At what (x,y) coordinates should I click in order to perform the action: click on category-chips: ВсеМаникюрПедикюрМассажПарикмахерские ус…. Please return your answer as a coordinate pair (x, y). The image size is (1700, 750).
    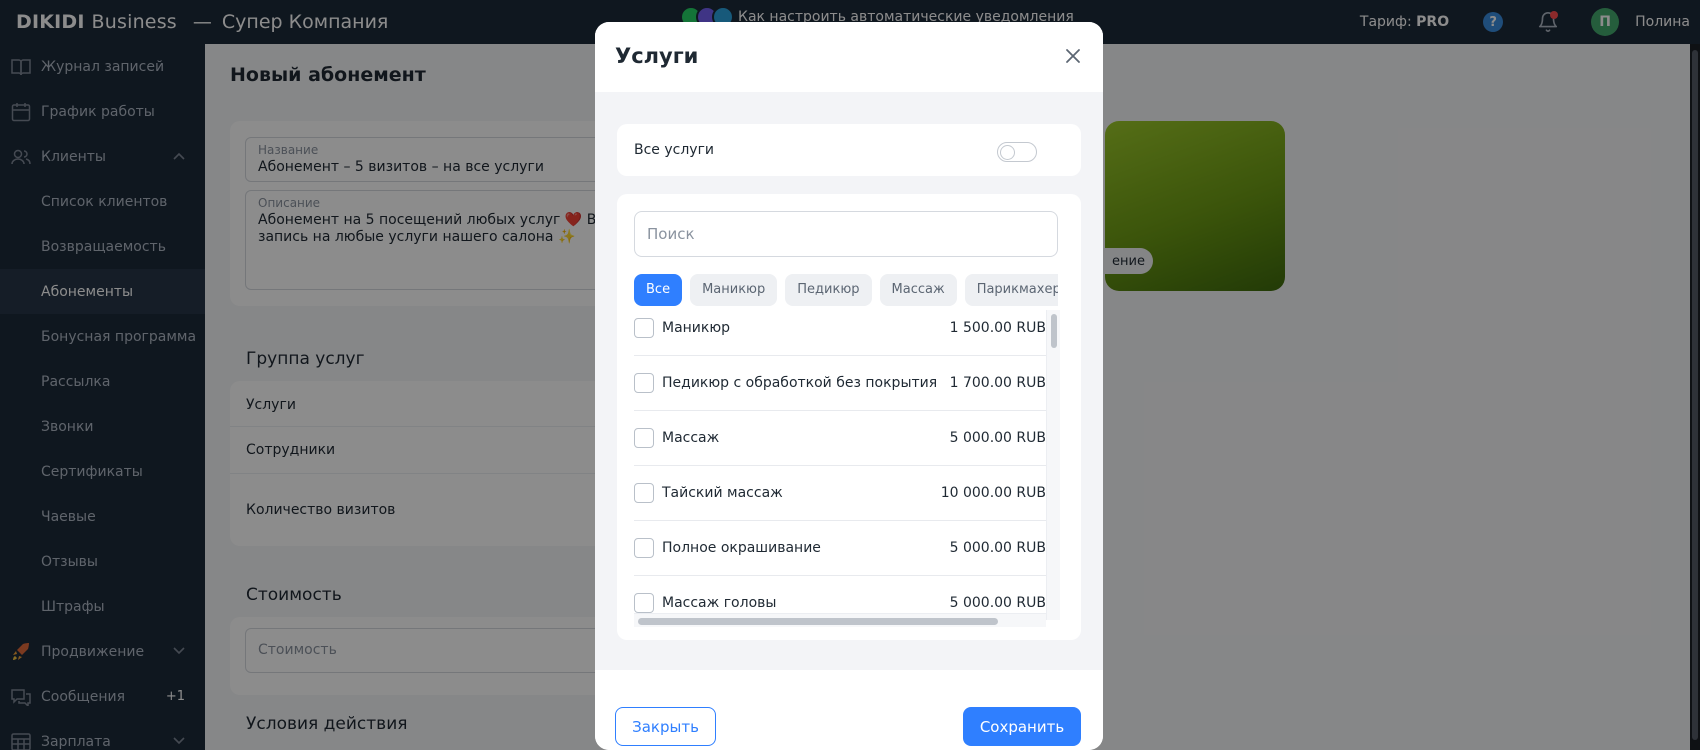
    Looking at the image, I should click on (846, 291).